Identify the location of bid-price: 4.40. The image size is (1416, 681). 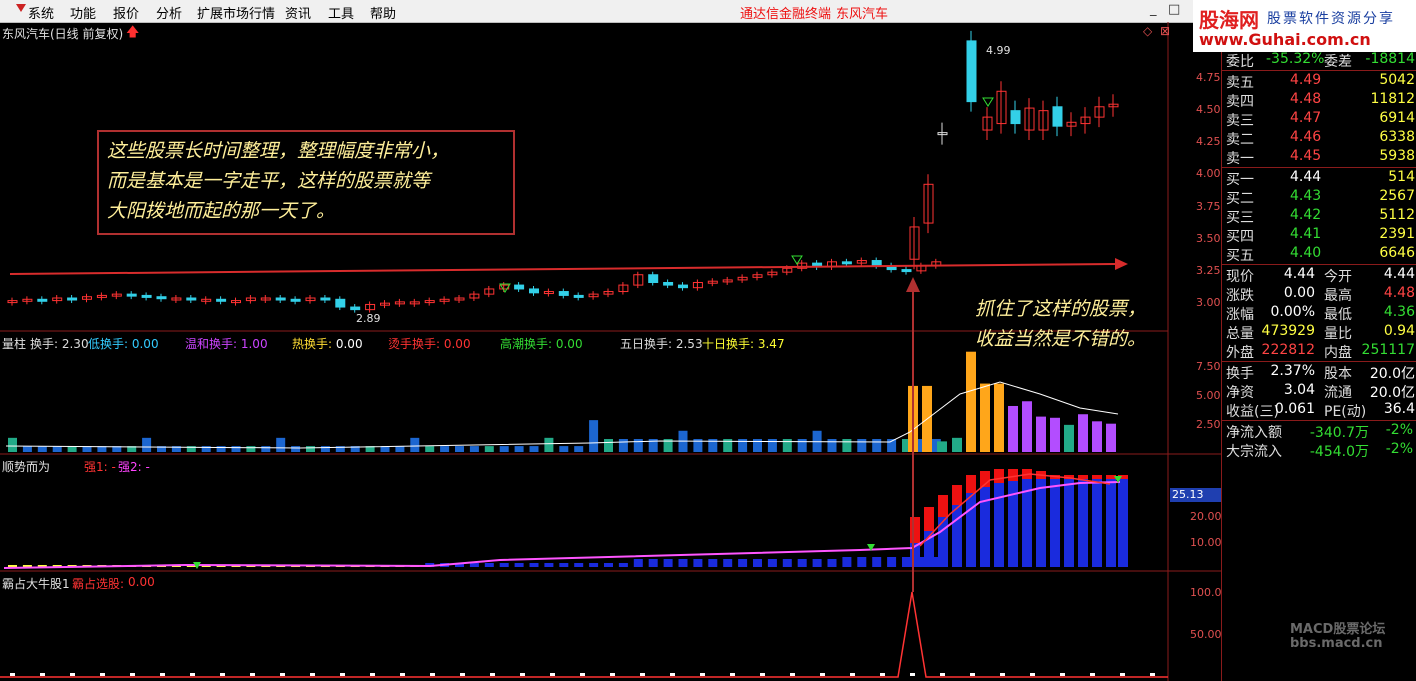
(1306, 253).